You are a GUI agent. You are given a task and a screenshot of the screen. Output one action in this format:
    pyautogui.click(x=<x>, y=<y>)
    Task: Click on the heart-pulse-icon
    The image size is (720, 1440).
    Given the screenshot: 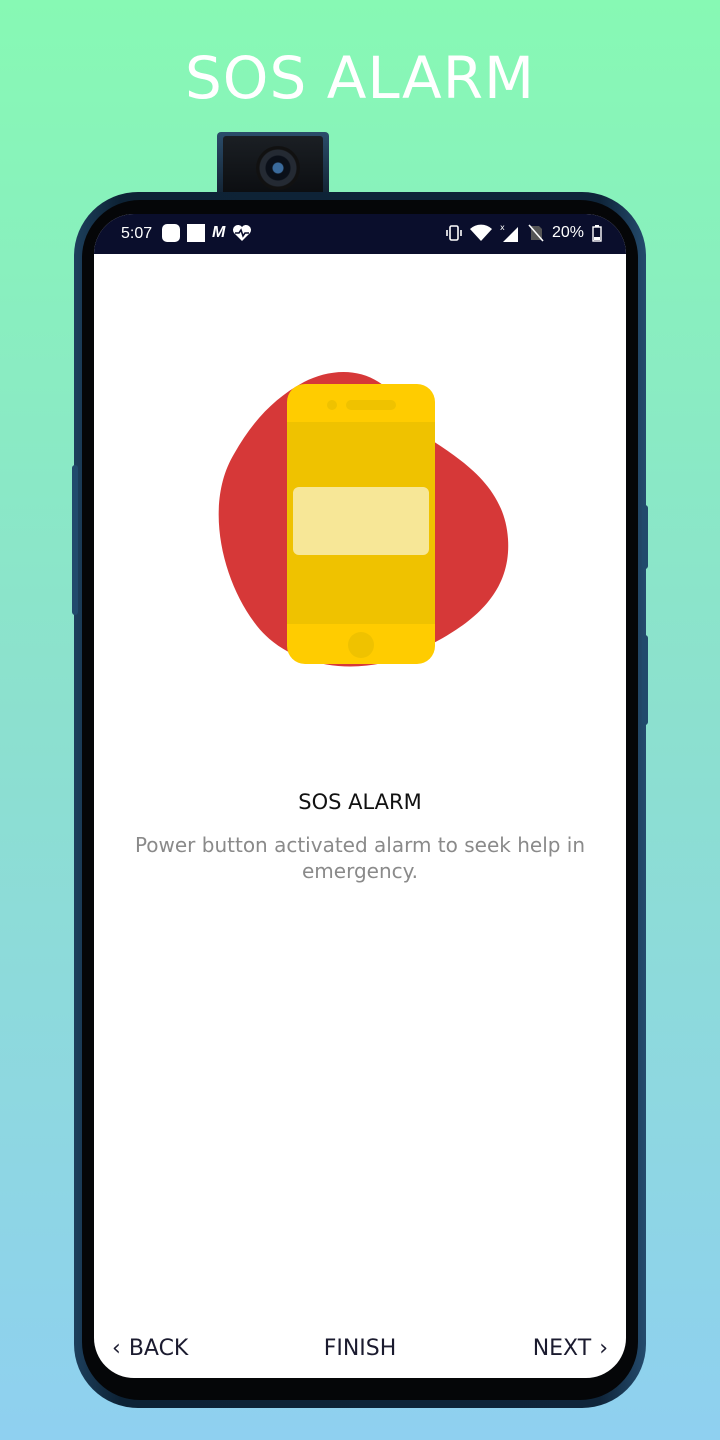 What is the action you would take?
    pyautogui.click(x=242, y=233)
    